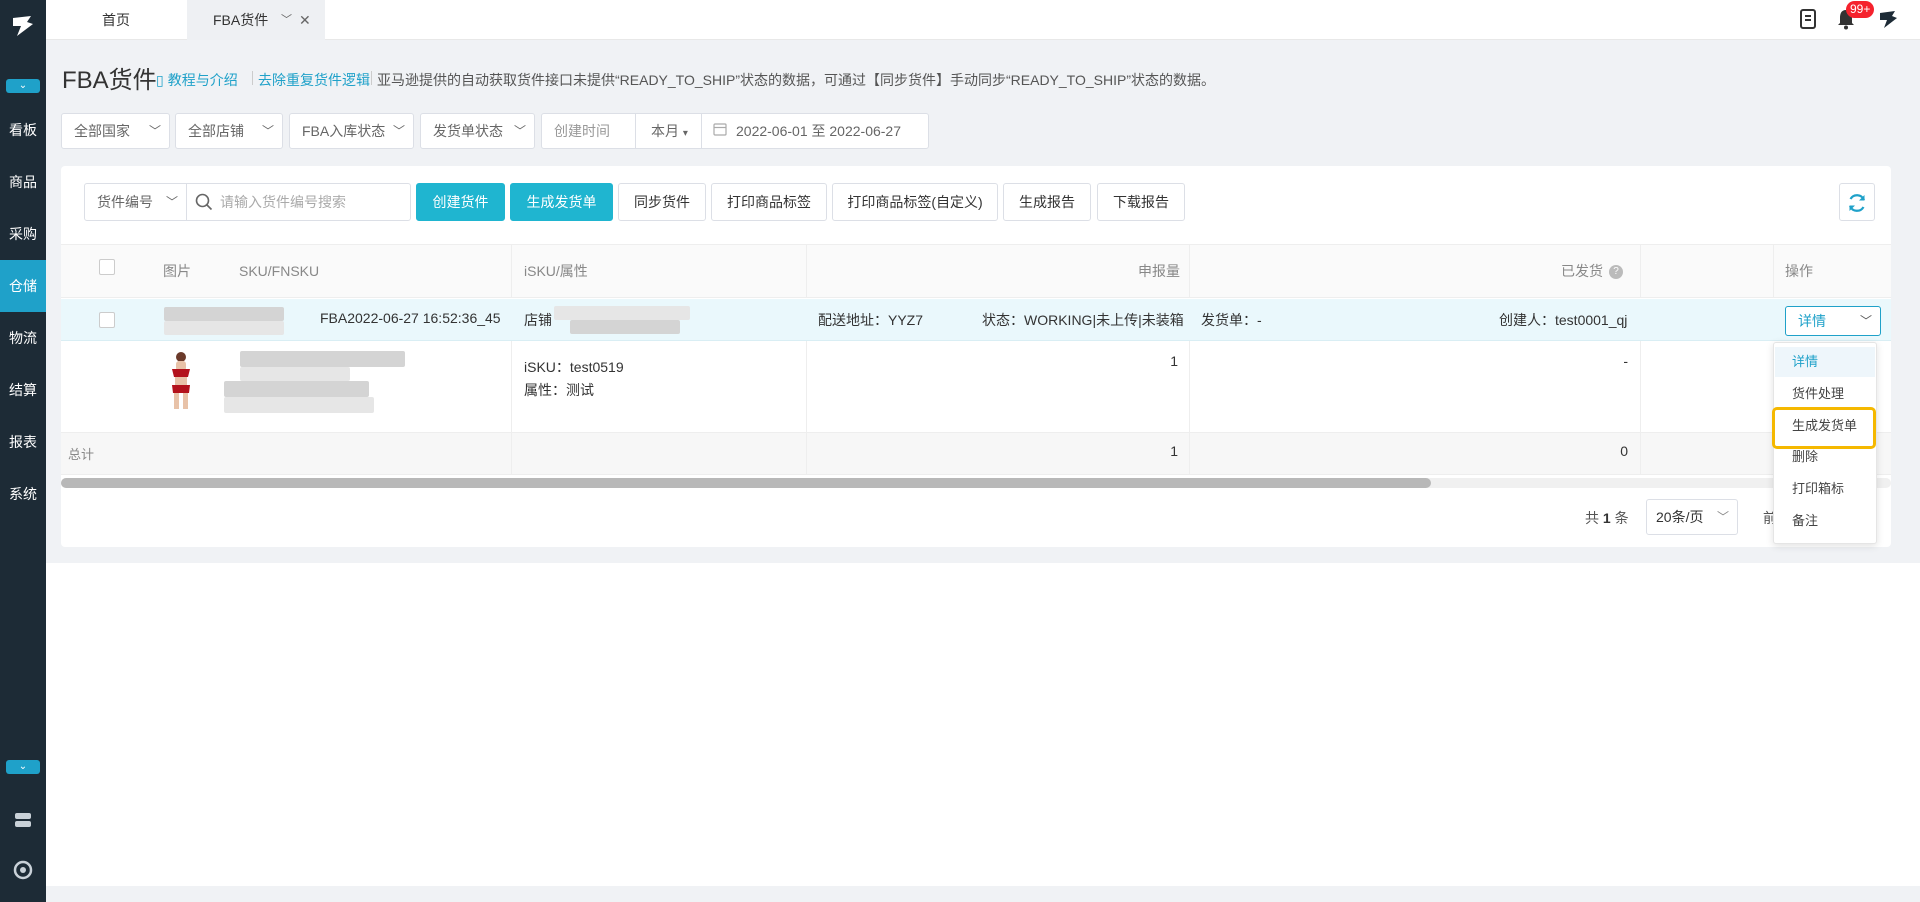  What do you see at coordinates (181, 380) in the screenshot?
I see `product-image` at bounding box center [181, 380].